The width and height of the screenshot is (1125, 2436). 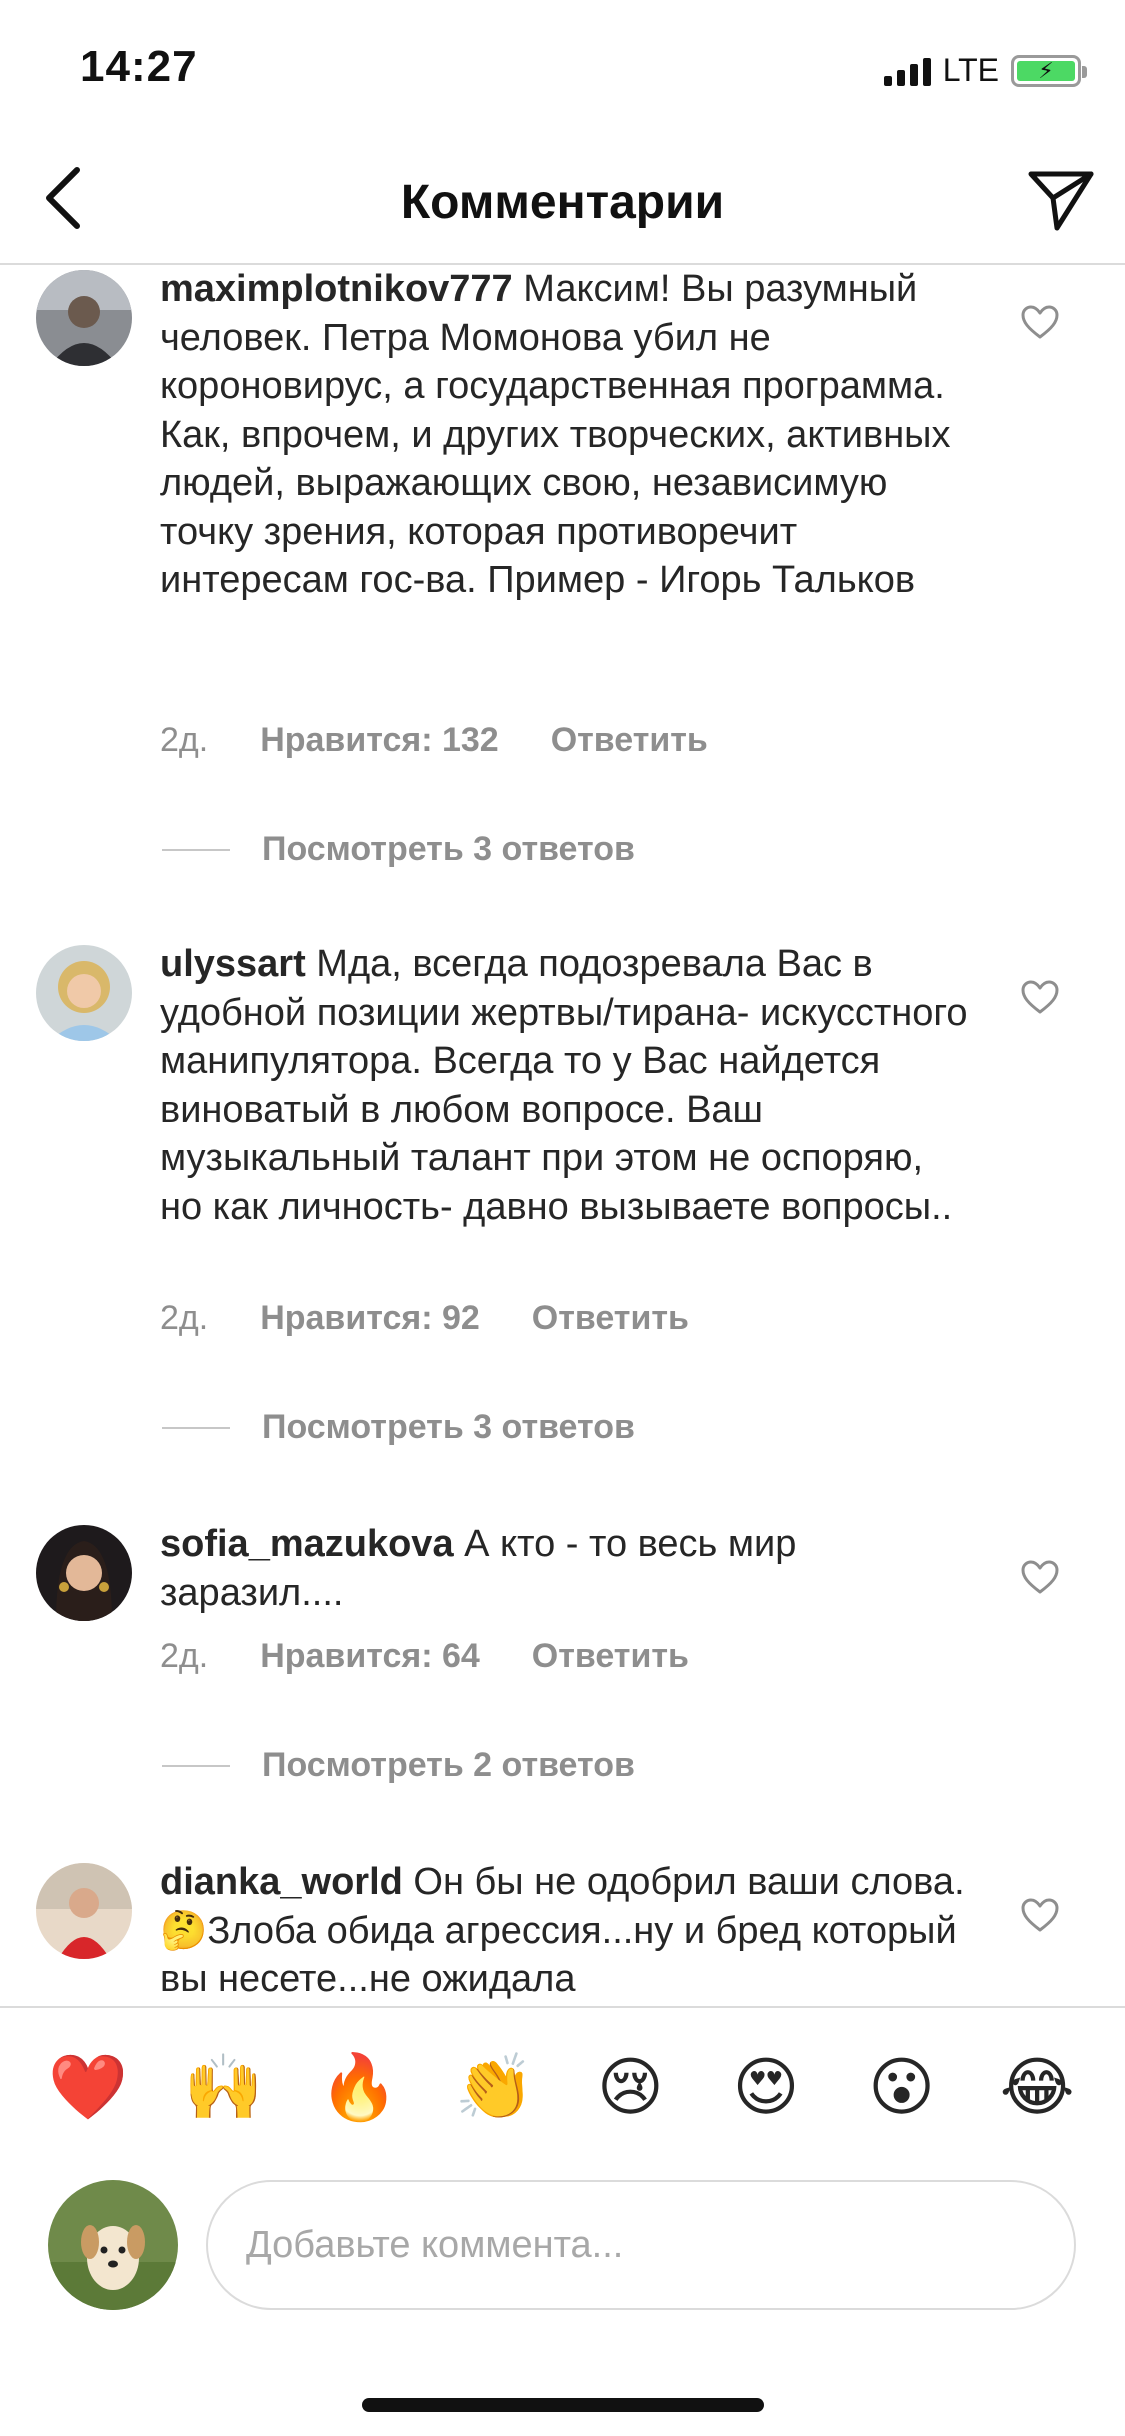 I want to click on page-title: Комментарии, so click(x=562, y=202).